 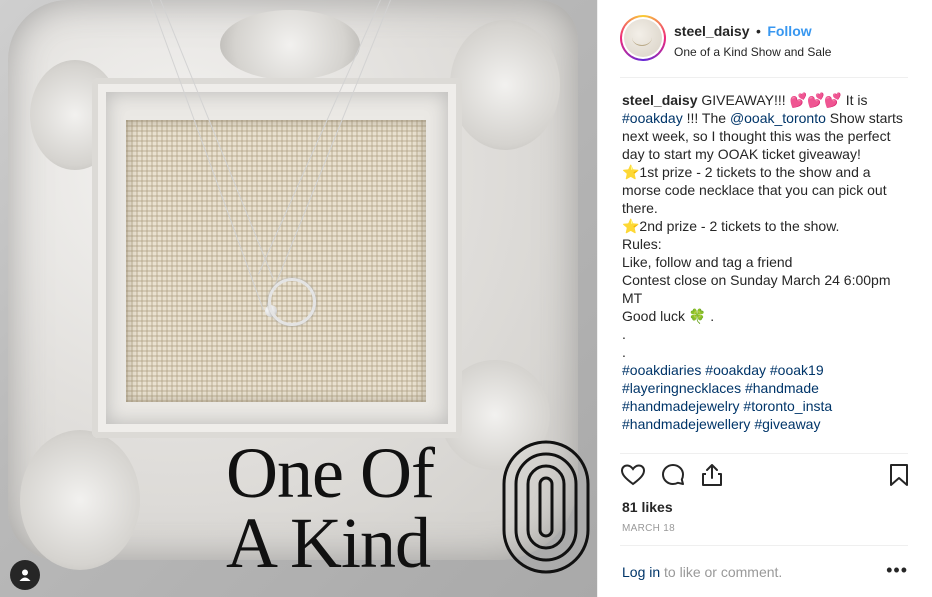 I want to click on likes-count: 81 likes, so click(x=647, y=507).